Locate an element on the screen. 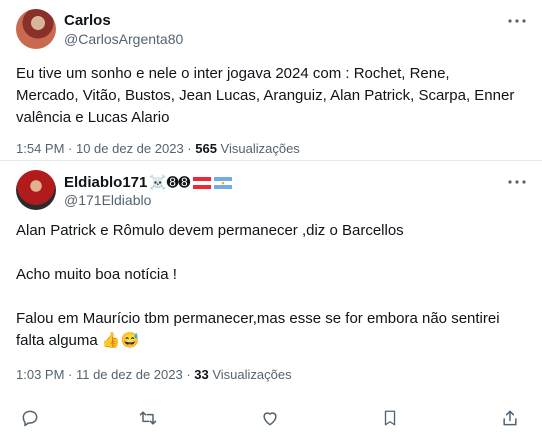 This screenshot has height=440, width=542. flag-austria-icon is located at coordinates (202, 182).